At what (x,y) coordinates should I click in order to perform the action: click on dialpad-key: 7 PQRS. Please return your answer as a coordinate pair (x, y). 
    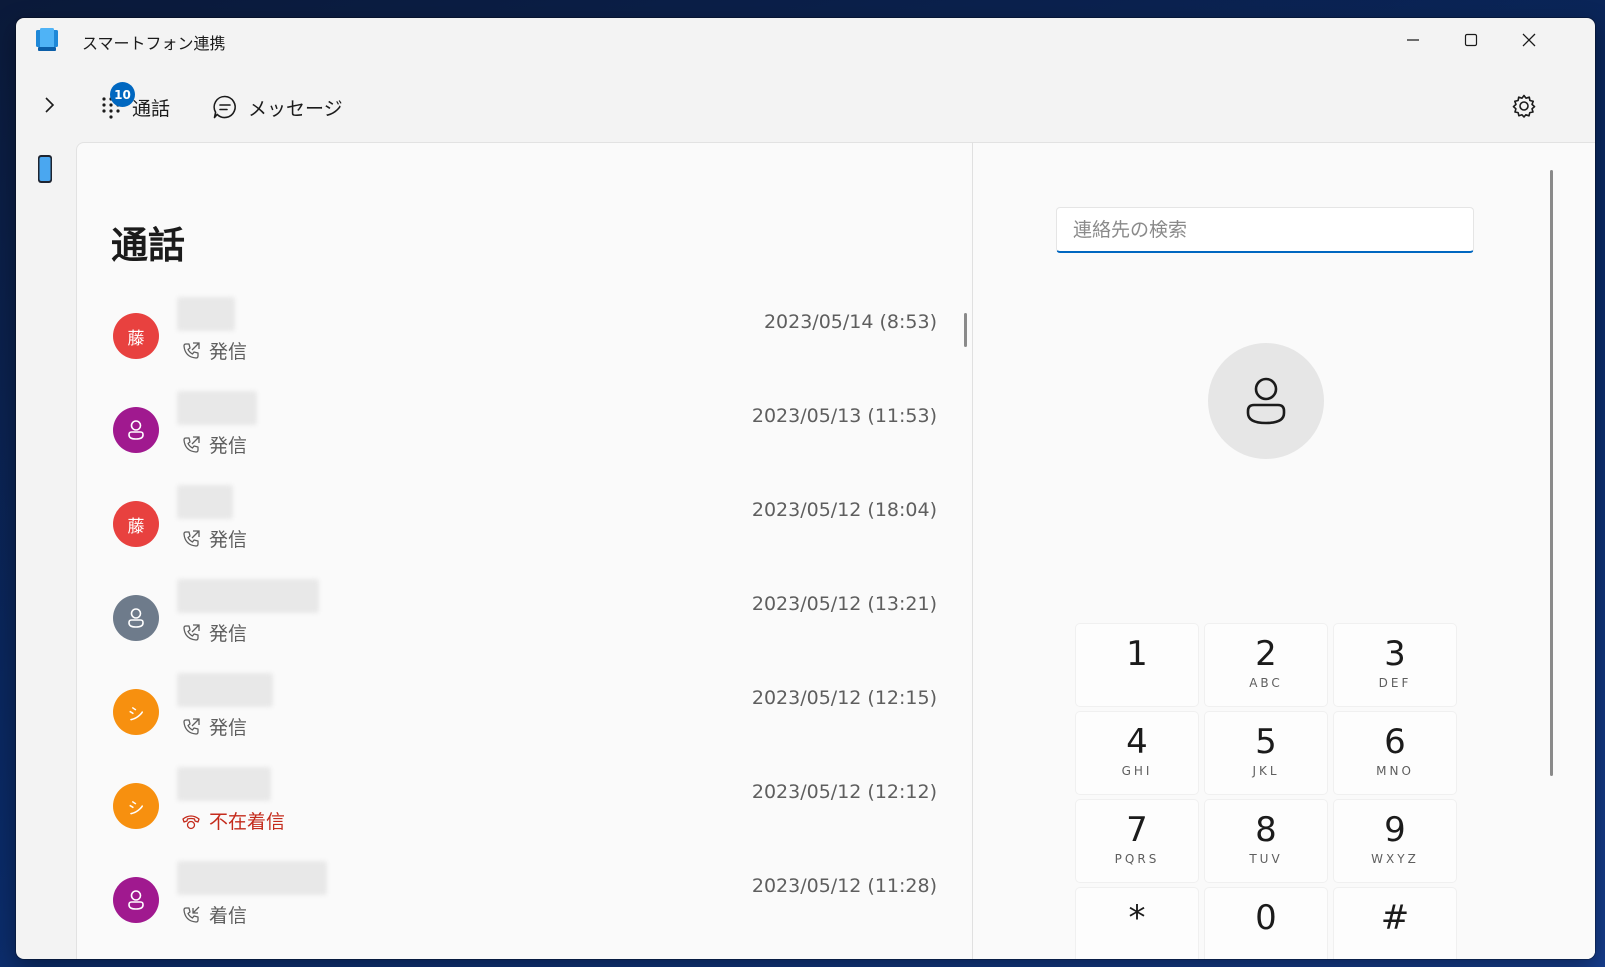
    Looking at the image, I should click on (1137, 841).